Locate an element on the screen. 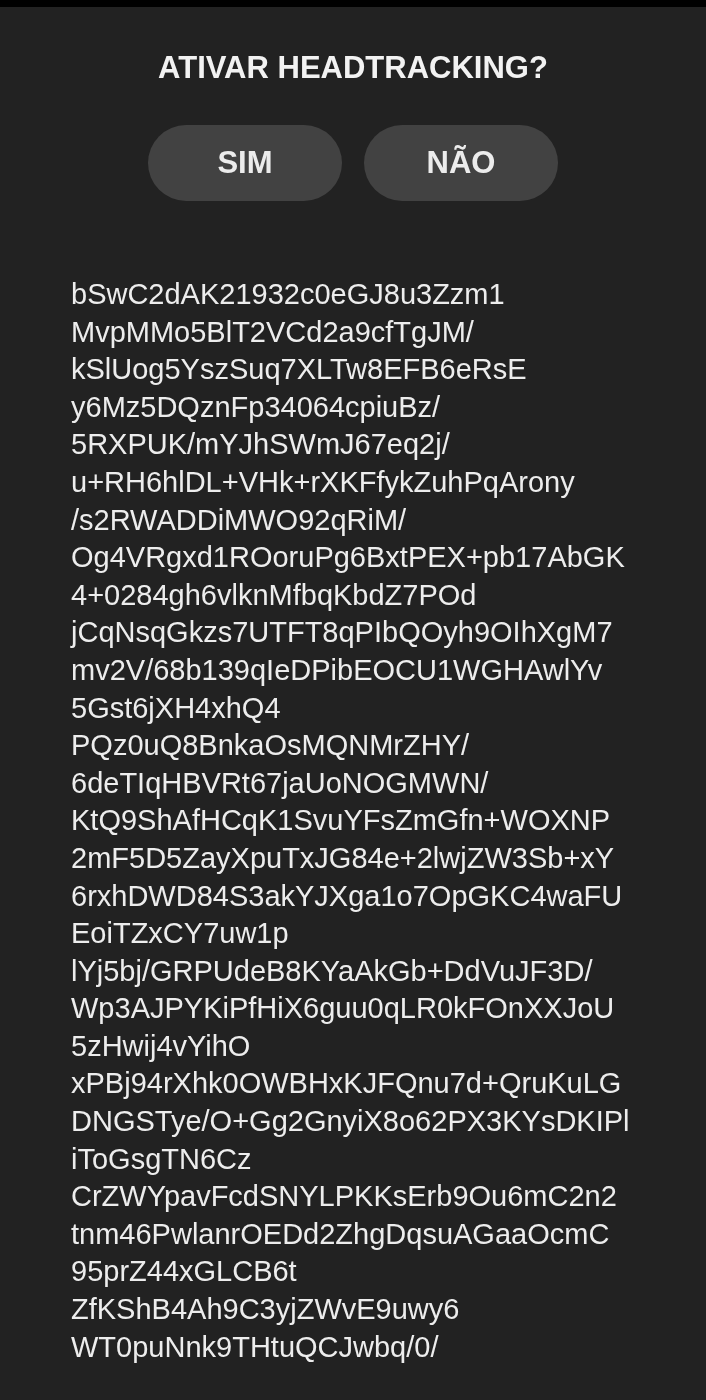  encoded-text-line: 2mF5D5ZayXpuTxJG84e+2lwjZW3Sb+xY is located at coordinates (343, 858).